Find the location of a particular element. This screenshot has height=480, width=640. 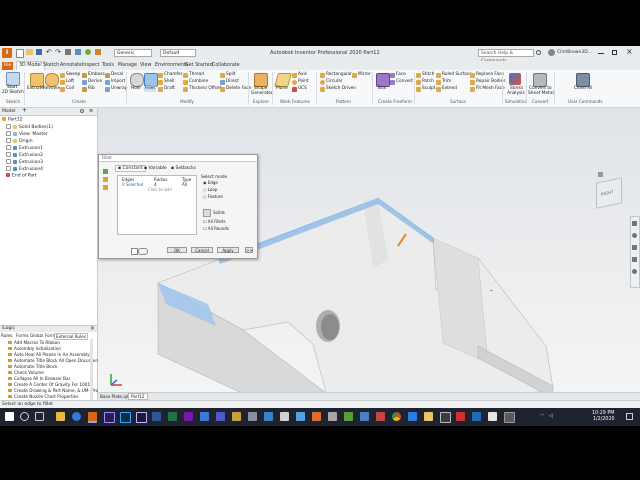

tree-item-solid-bodies: Solid Bodies(1) is located at coordinates (29, 127).